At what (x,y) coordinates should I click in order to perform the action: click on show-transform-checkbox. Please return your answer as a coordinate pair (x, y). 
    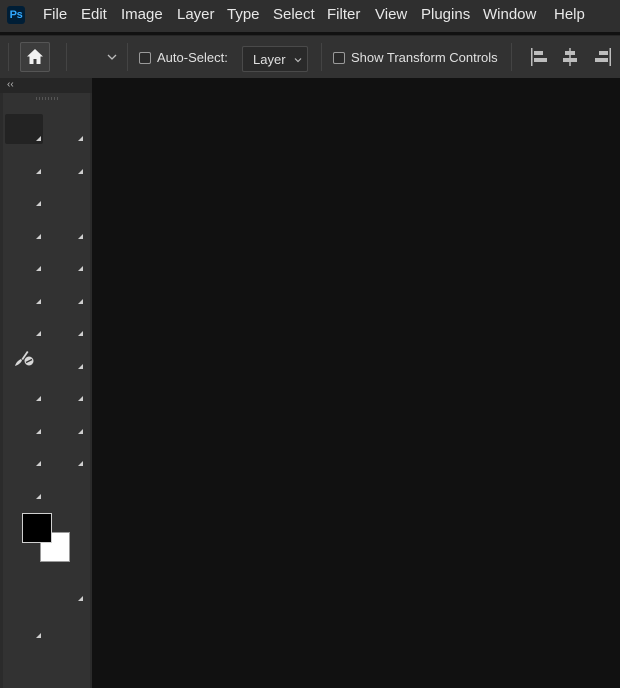
    Looking at the image, I should click on (339, 58).